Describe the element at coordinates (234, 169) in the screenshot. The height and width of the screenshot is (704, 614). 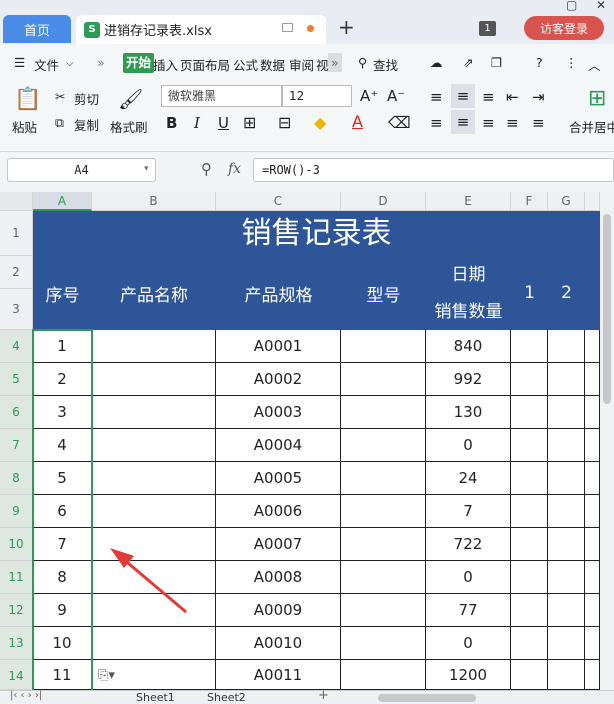
I see `fx-label: fx` at that location.